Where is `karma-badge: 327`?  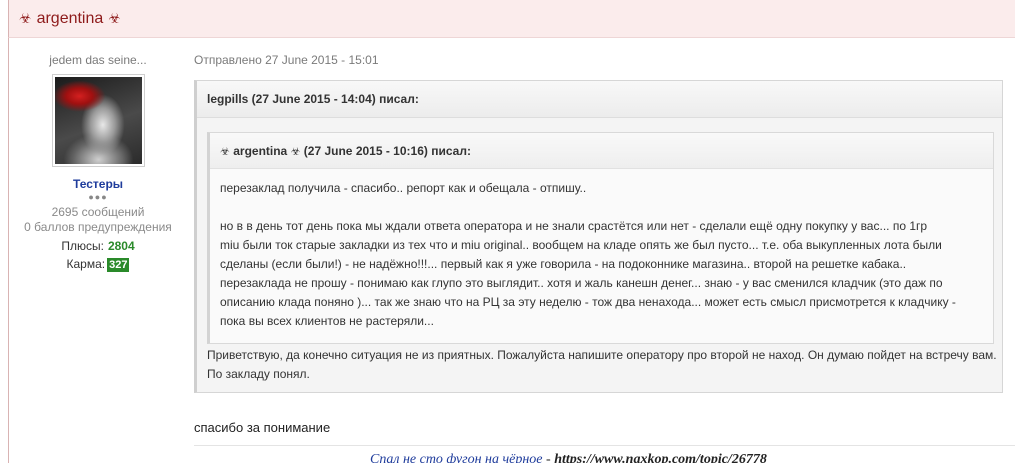
karma-badge: 327 is located at coordinates (118, 265).